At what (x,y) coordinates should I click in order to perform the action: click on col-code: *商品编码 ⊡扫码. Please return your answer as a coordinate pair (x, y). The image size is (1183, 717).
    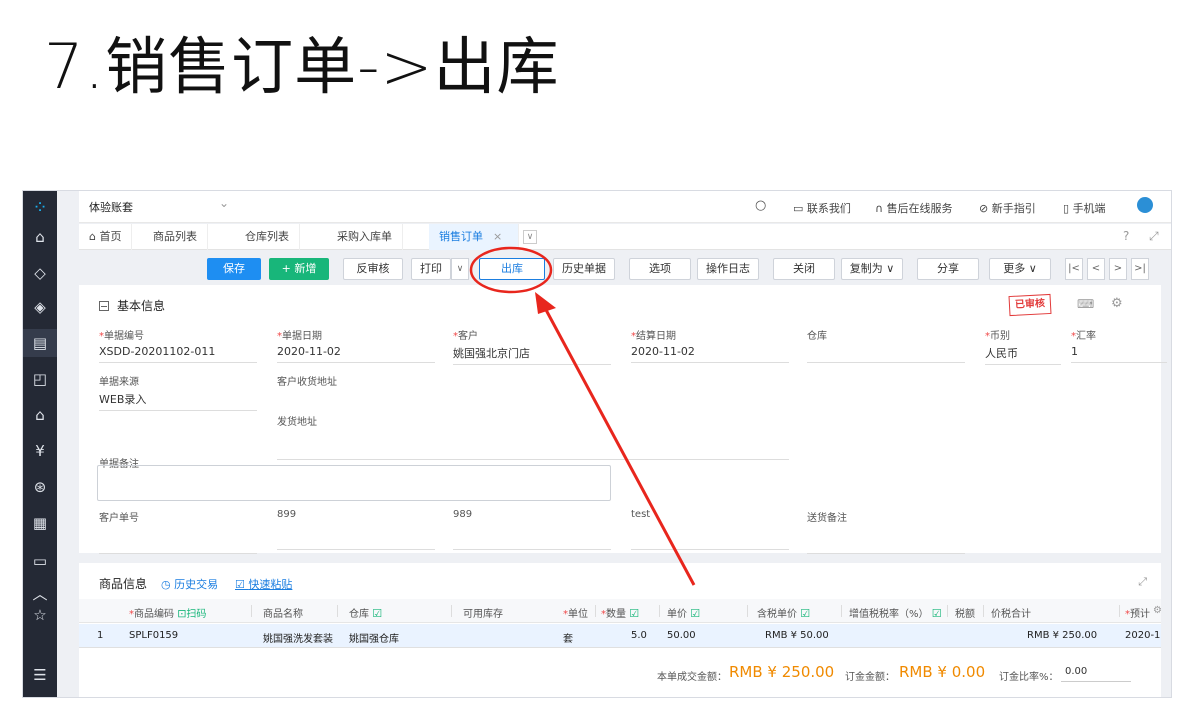
    Looking at the image, I should click on (167, 612).